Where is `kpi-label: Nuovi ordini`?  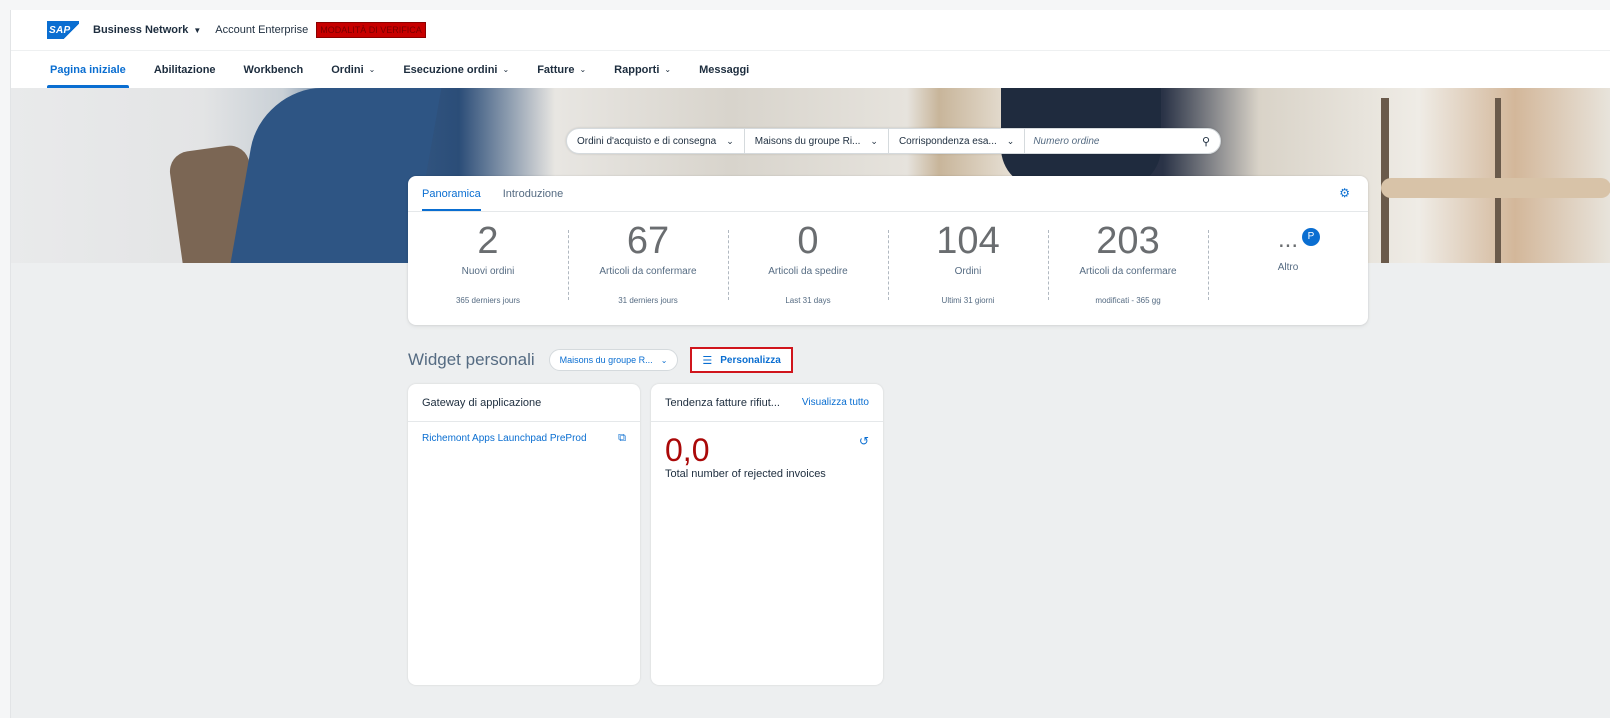
kpi-label: Nuovi ordini is located at coordinates (488, 271).